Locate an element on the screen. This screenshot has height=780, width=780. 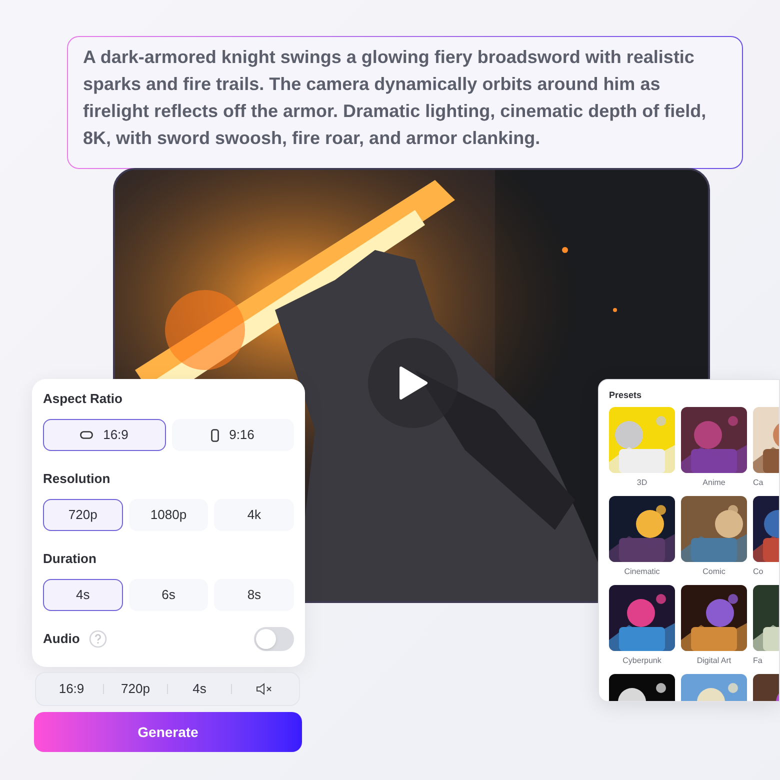
preset-label: Fa is located at coordinates (757, 661).